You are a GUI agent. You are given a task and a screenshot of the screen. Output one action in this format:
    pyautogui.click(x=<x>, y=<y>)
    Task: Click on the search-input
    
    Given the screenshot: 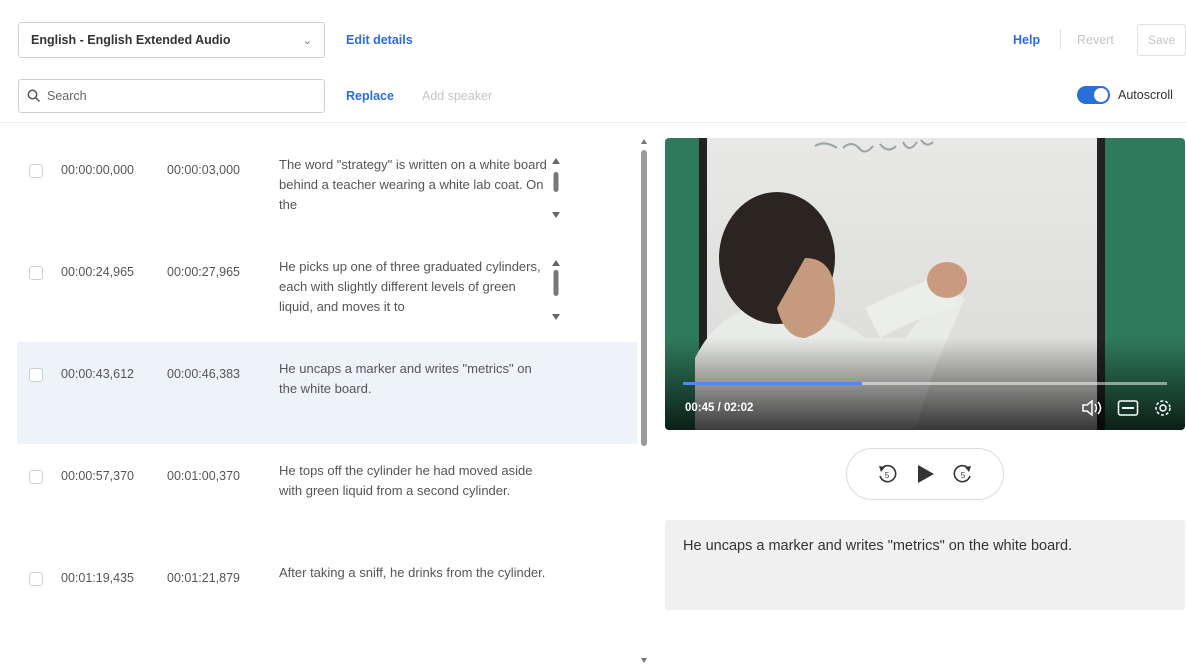 What is the action you would take?
    pyautogui.click(x=177, y=96)
    